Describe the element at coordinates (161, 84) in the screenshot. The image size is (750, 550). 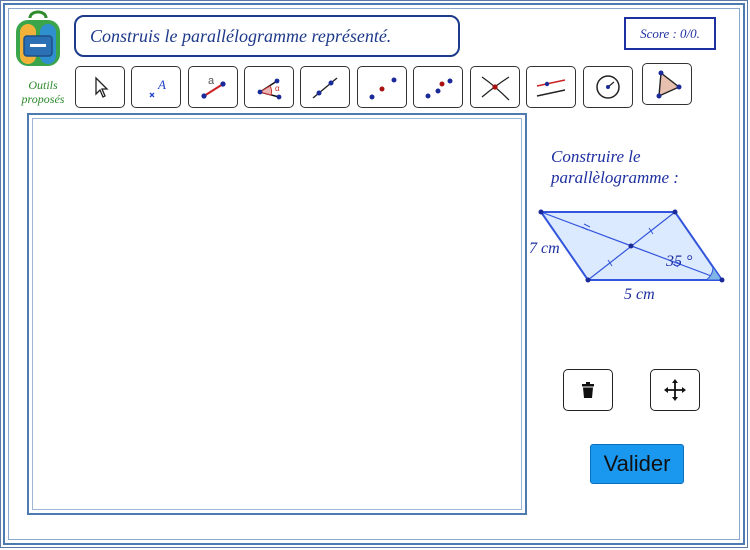
I see `point-tool-label: A` at that location.